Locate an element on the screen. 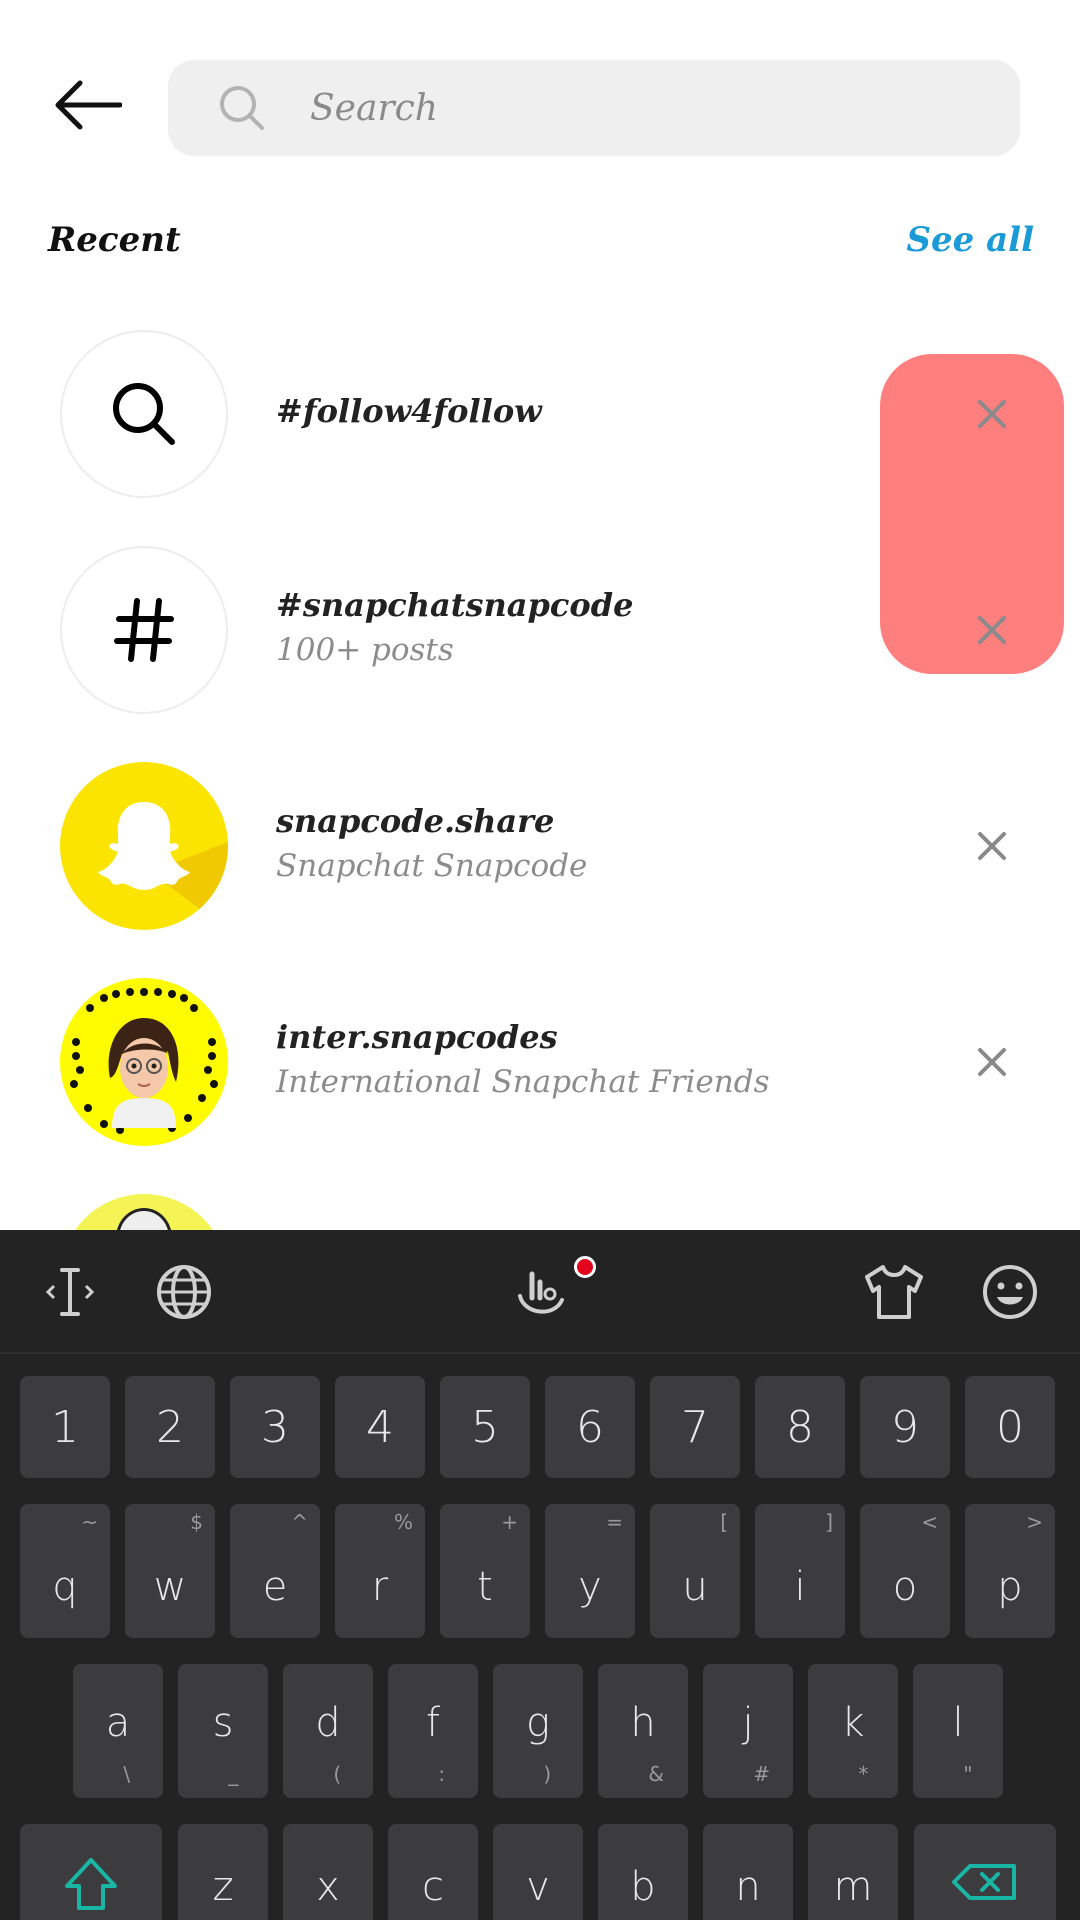 This screenshot has height=1920, width=1080. voice-gesture-button is located at coordinates (540, 1292).